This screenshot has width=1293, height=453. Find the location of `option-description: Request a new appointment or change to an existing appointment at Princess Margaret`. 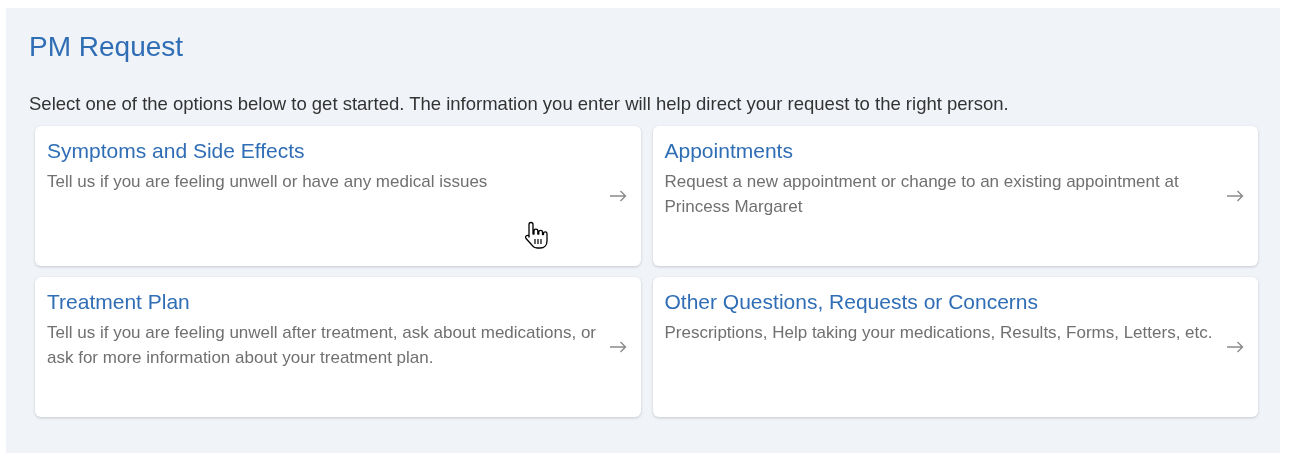

option-description: Request a new appointment or change to an existing appointment at Princess Margaret is located at coordinates (922, 194).